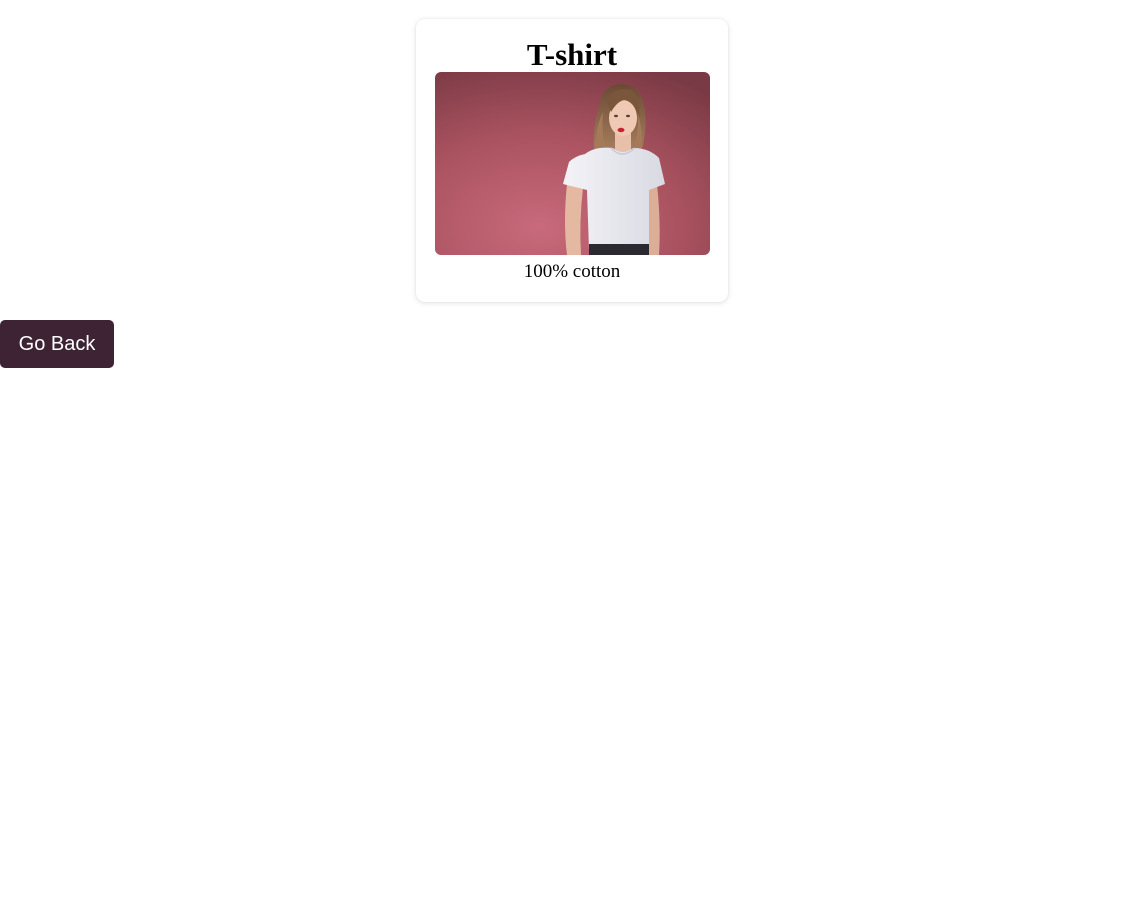 The width and height of the screenshot is (1144, 911). What do you see at coordinates (572, 54) in the screenshot?
I see `product-title: T-shirt` at bounding box center [572, 54].